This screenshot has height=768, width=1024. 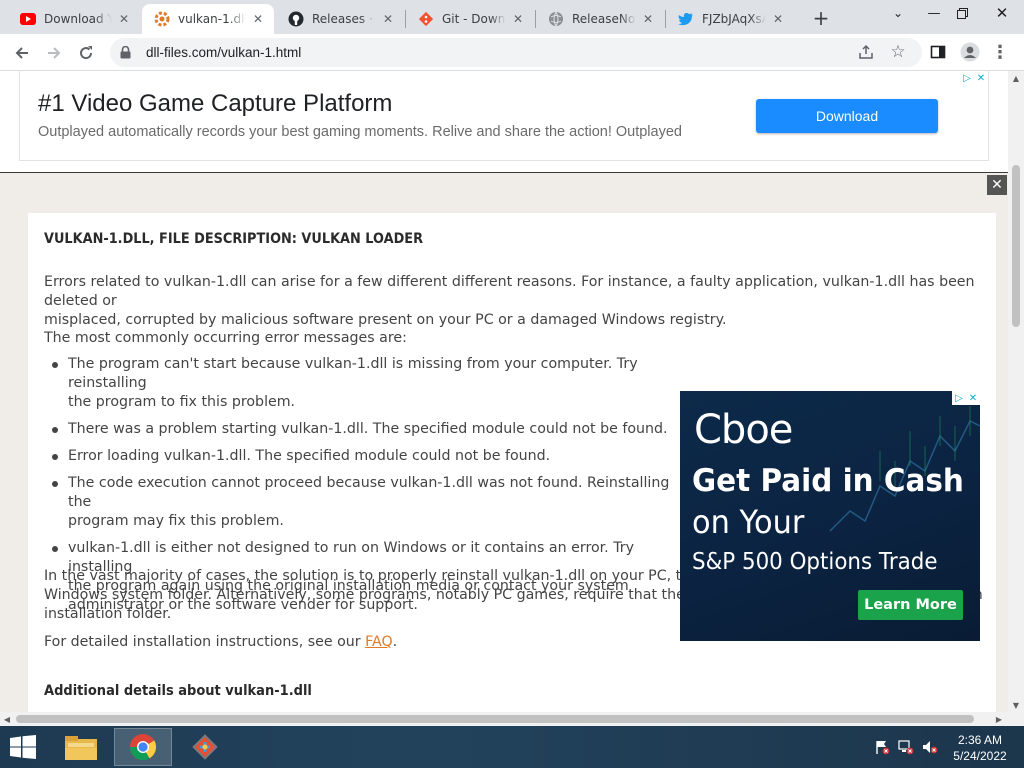 I want to click on ad-title: #1 Video Game Capture Platform, so click(x=215, y=104).